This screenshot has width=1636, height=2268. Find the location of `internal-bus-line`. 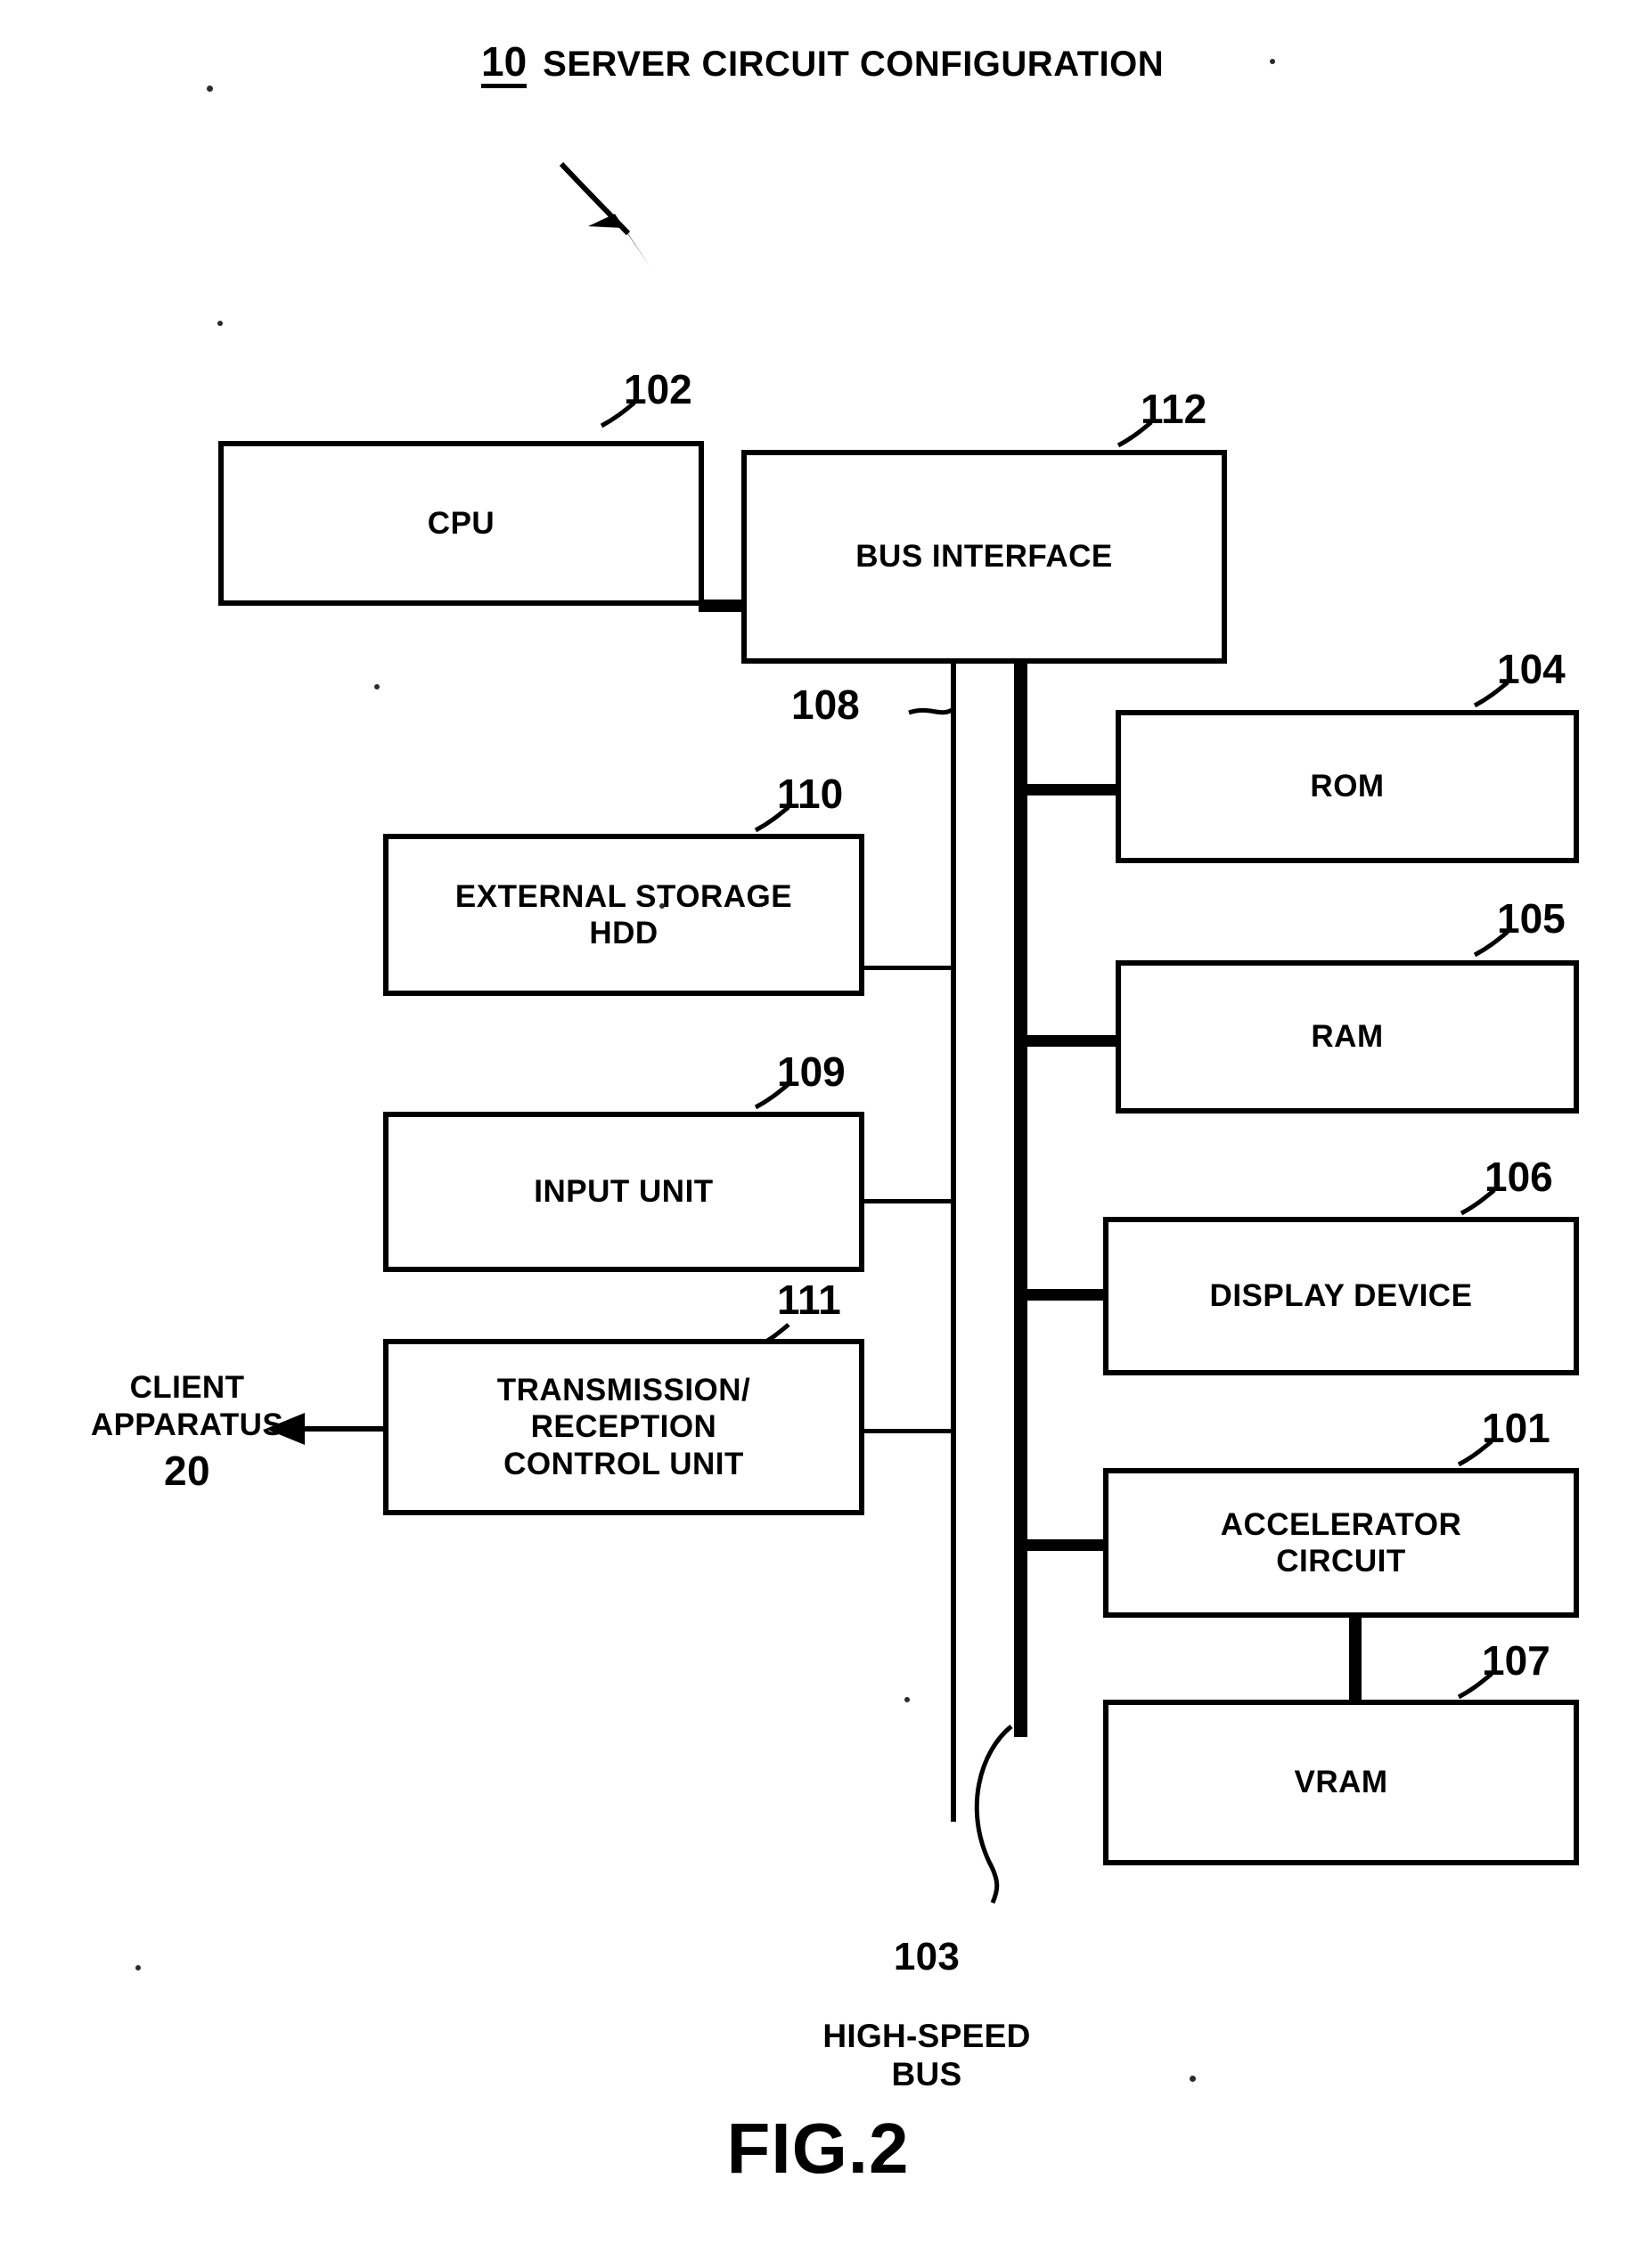

internal-bus-line is located at coordinates (953, 1243).